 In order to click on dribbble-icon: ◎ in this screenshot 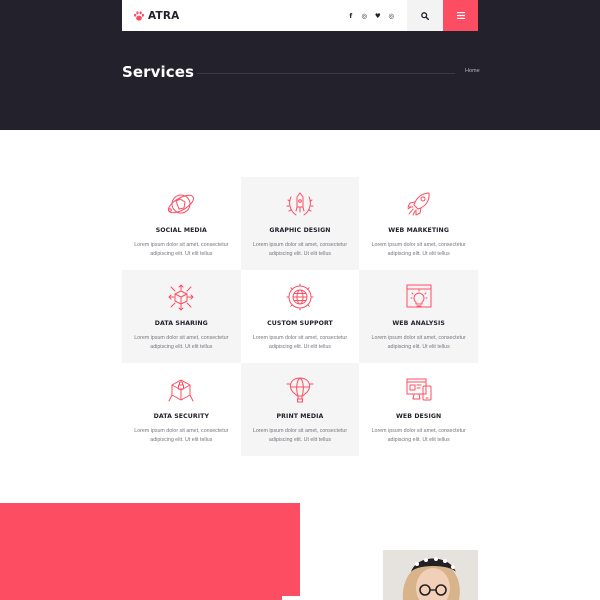, I will do `click(392, 16)`.